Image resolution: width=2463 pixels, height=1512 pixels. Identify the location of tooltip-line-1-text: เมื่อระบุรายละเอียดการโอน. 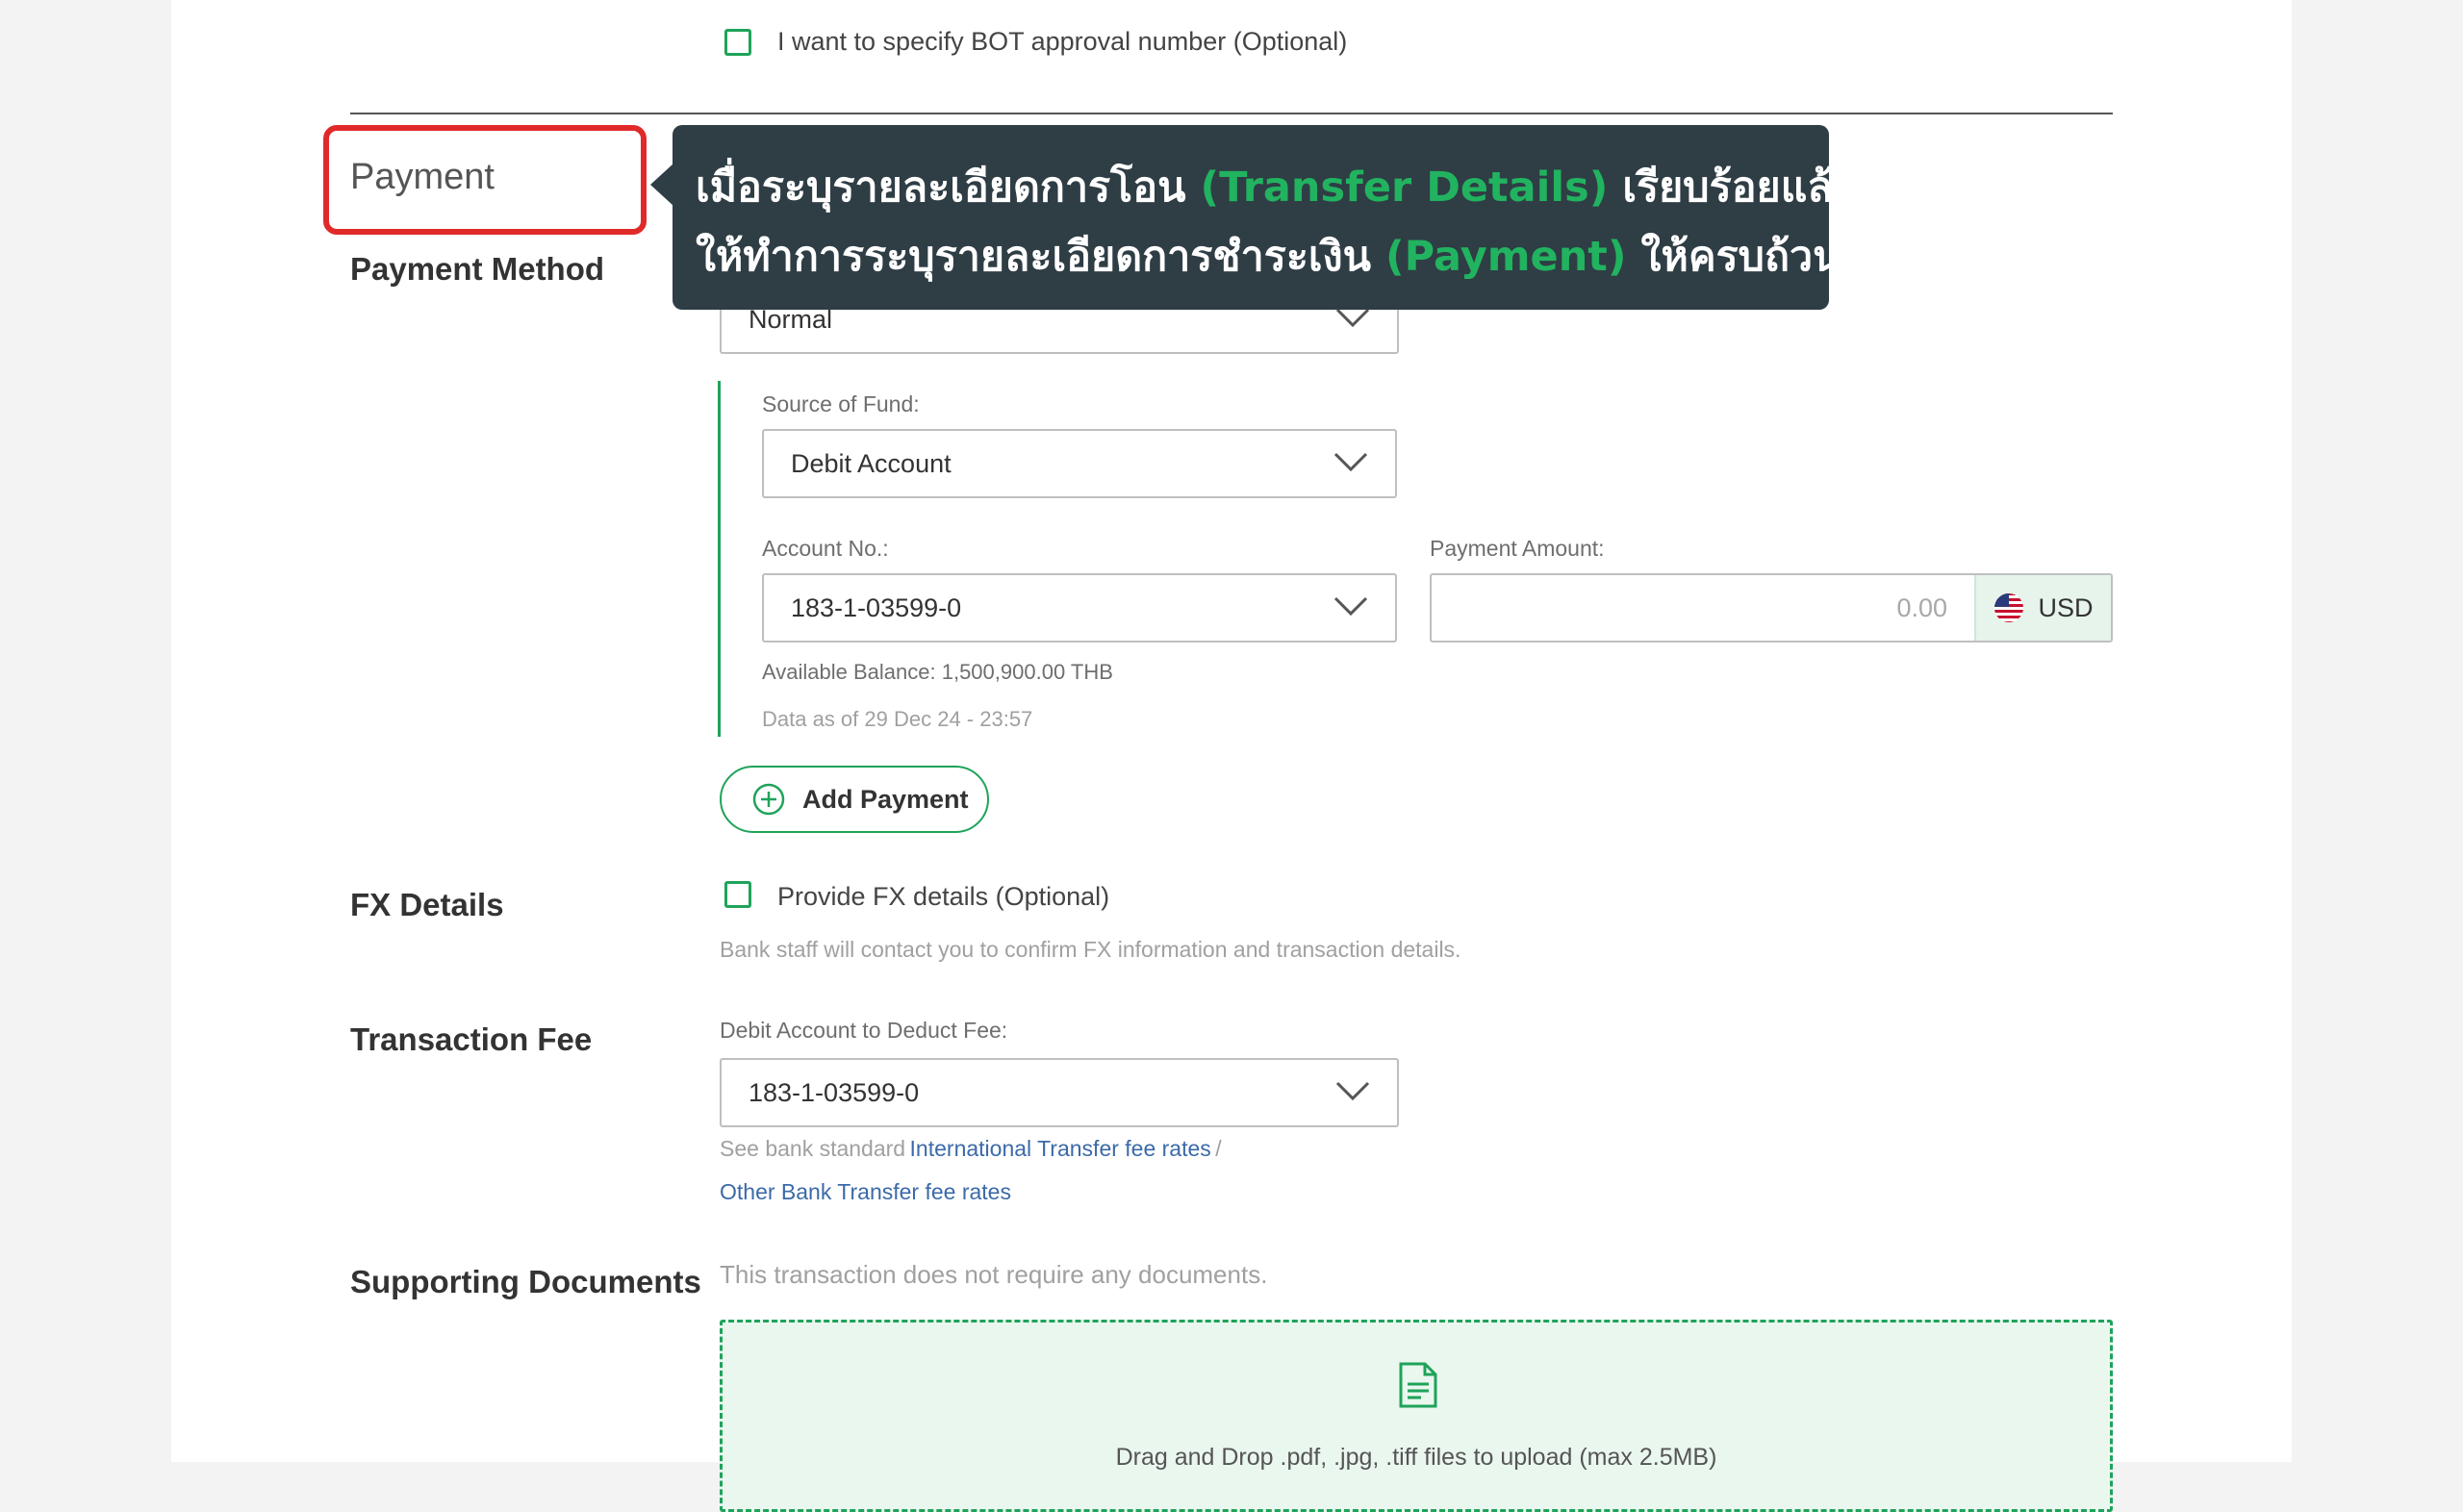
(949, 188).